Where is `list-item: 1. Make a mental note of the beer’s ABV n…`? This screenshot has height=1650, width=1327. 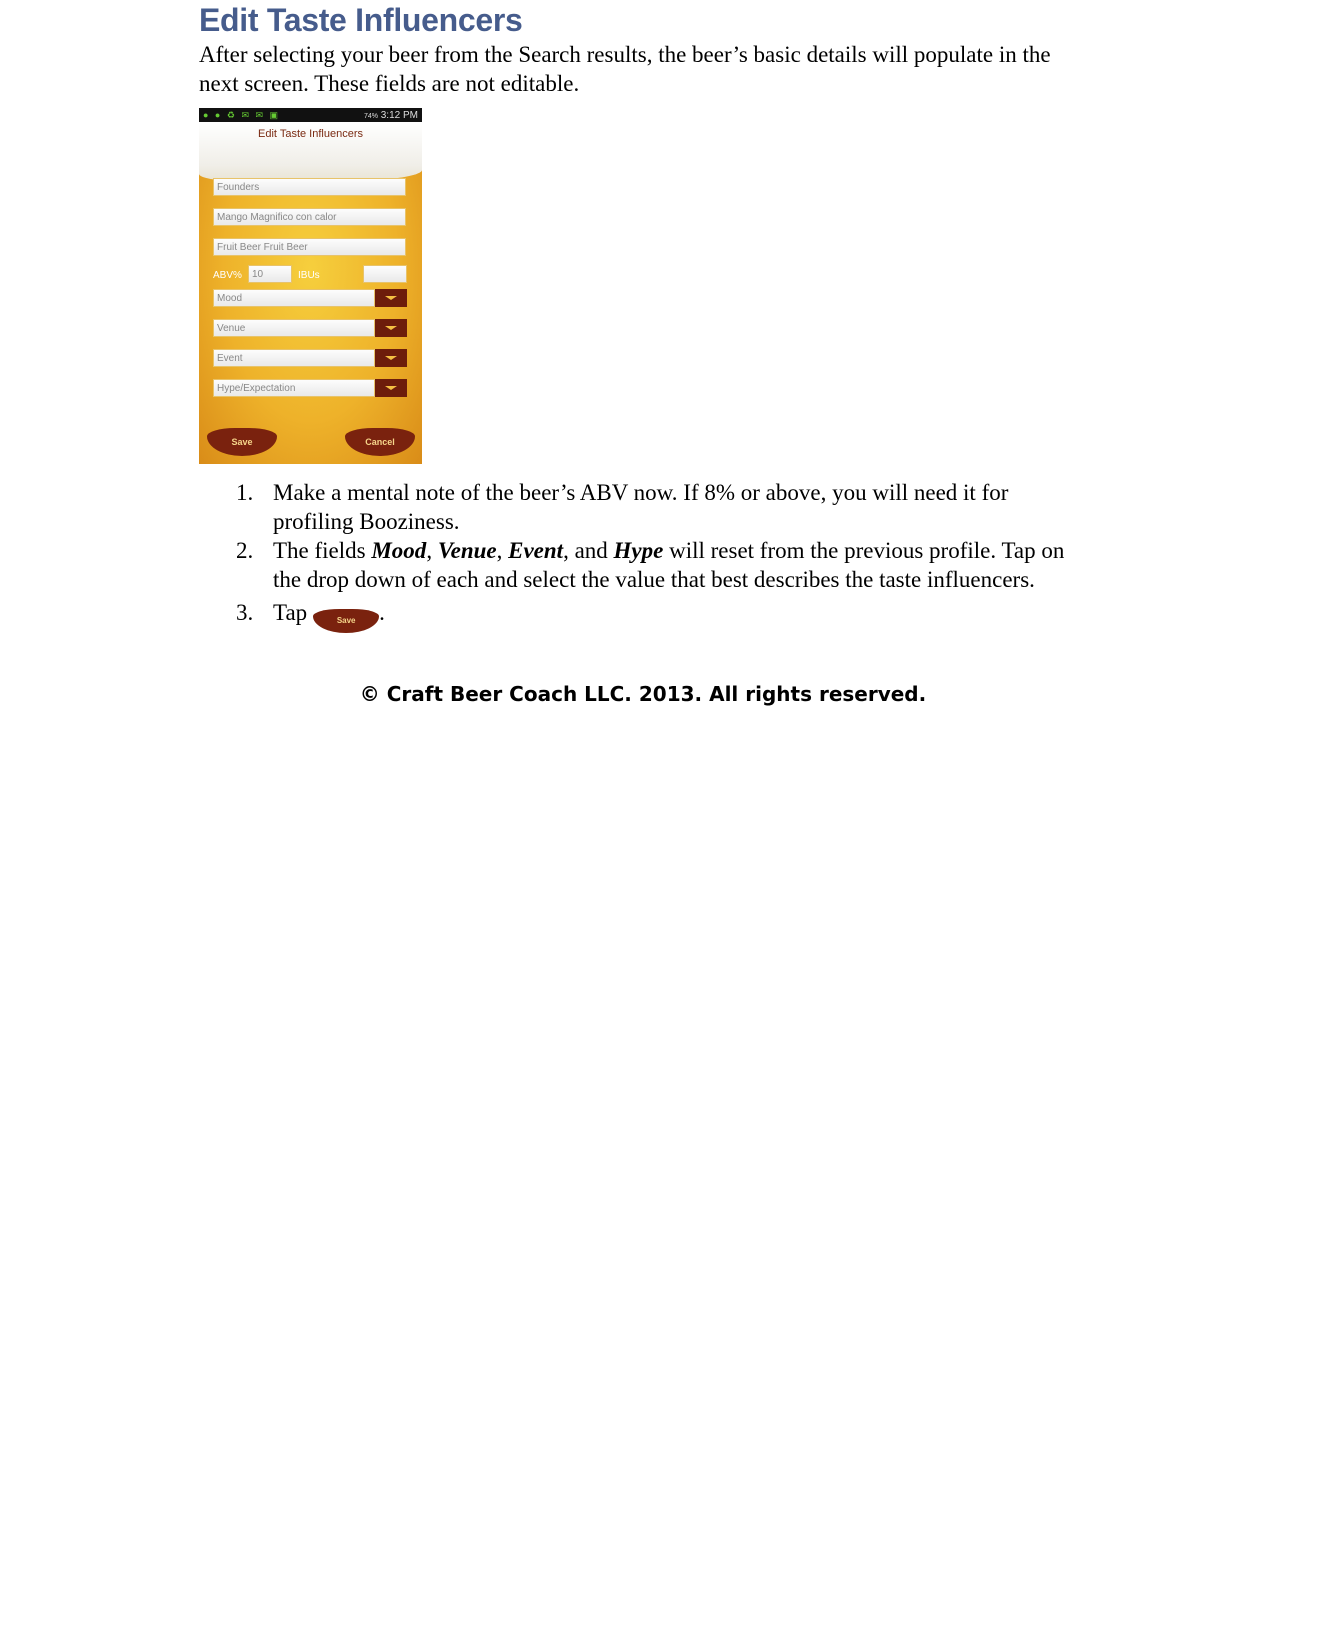 list-item: 1. Make a mental note of the beer’s ABV n… is located at coordinates (661, 507).